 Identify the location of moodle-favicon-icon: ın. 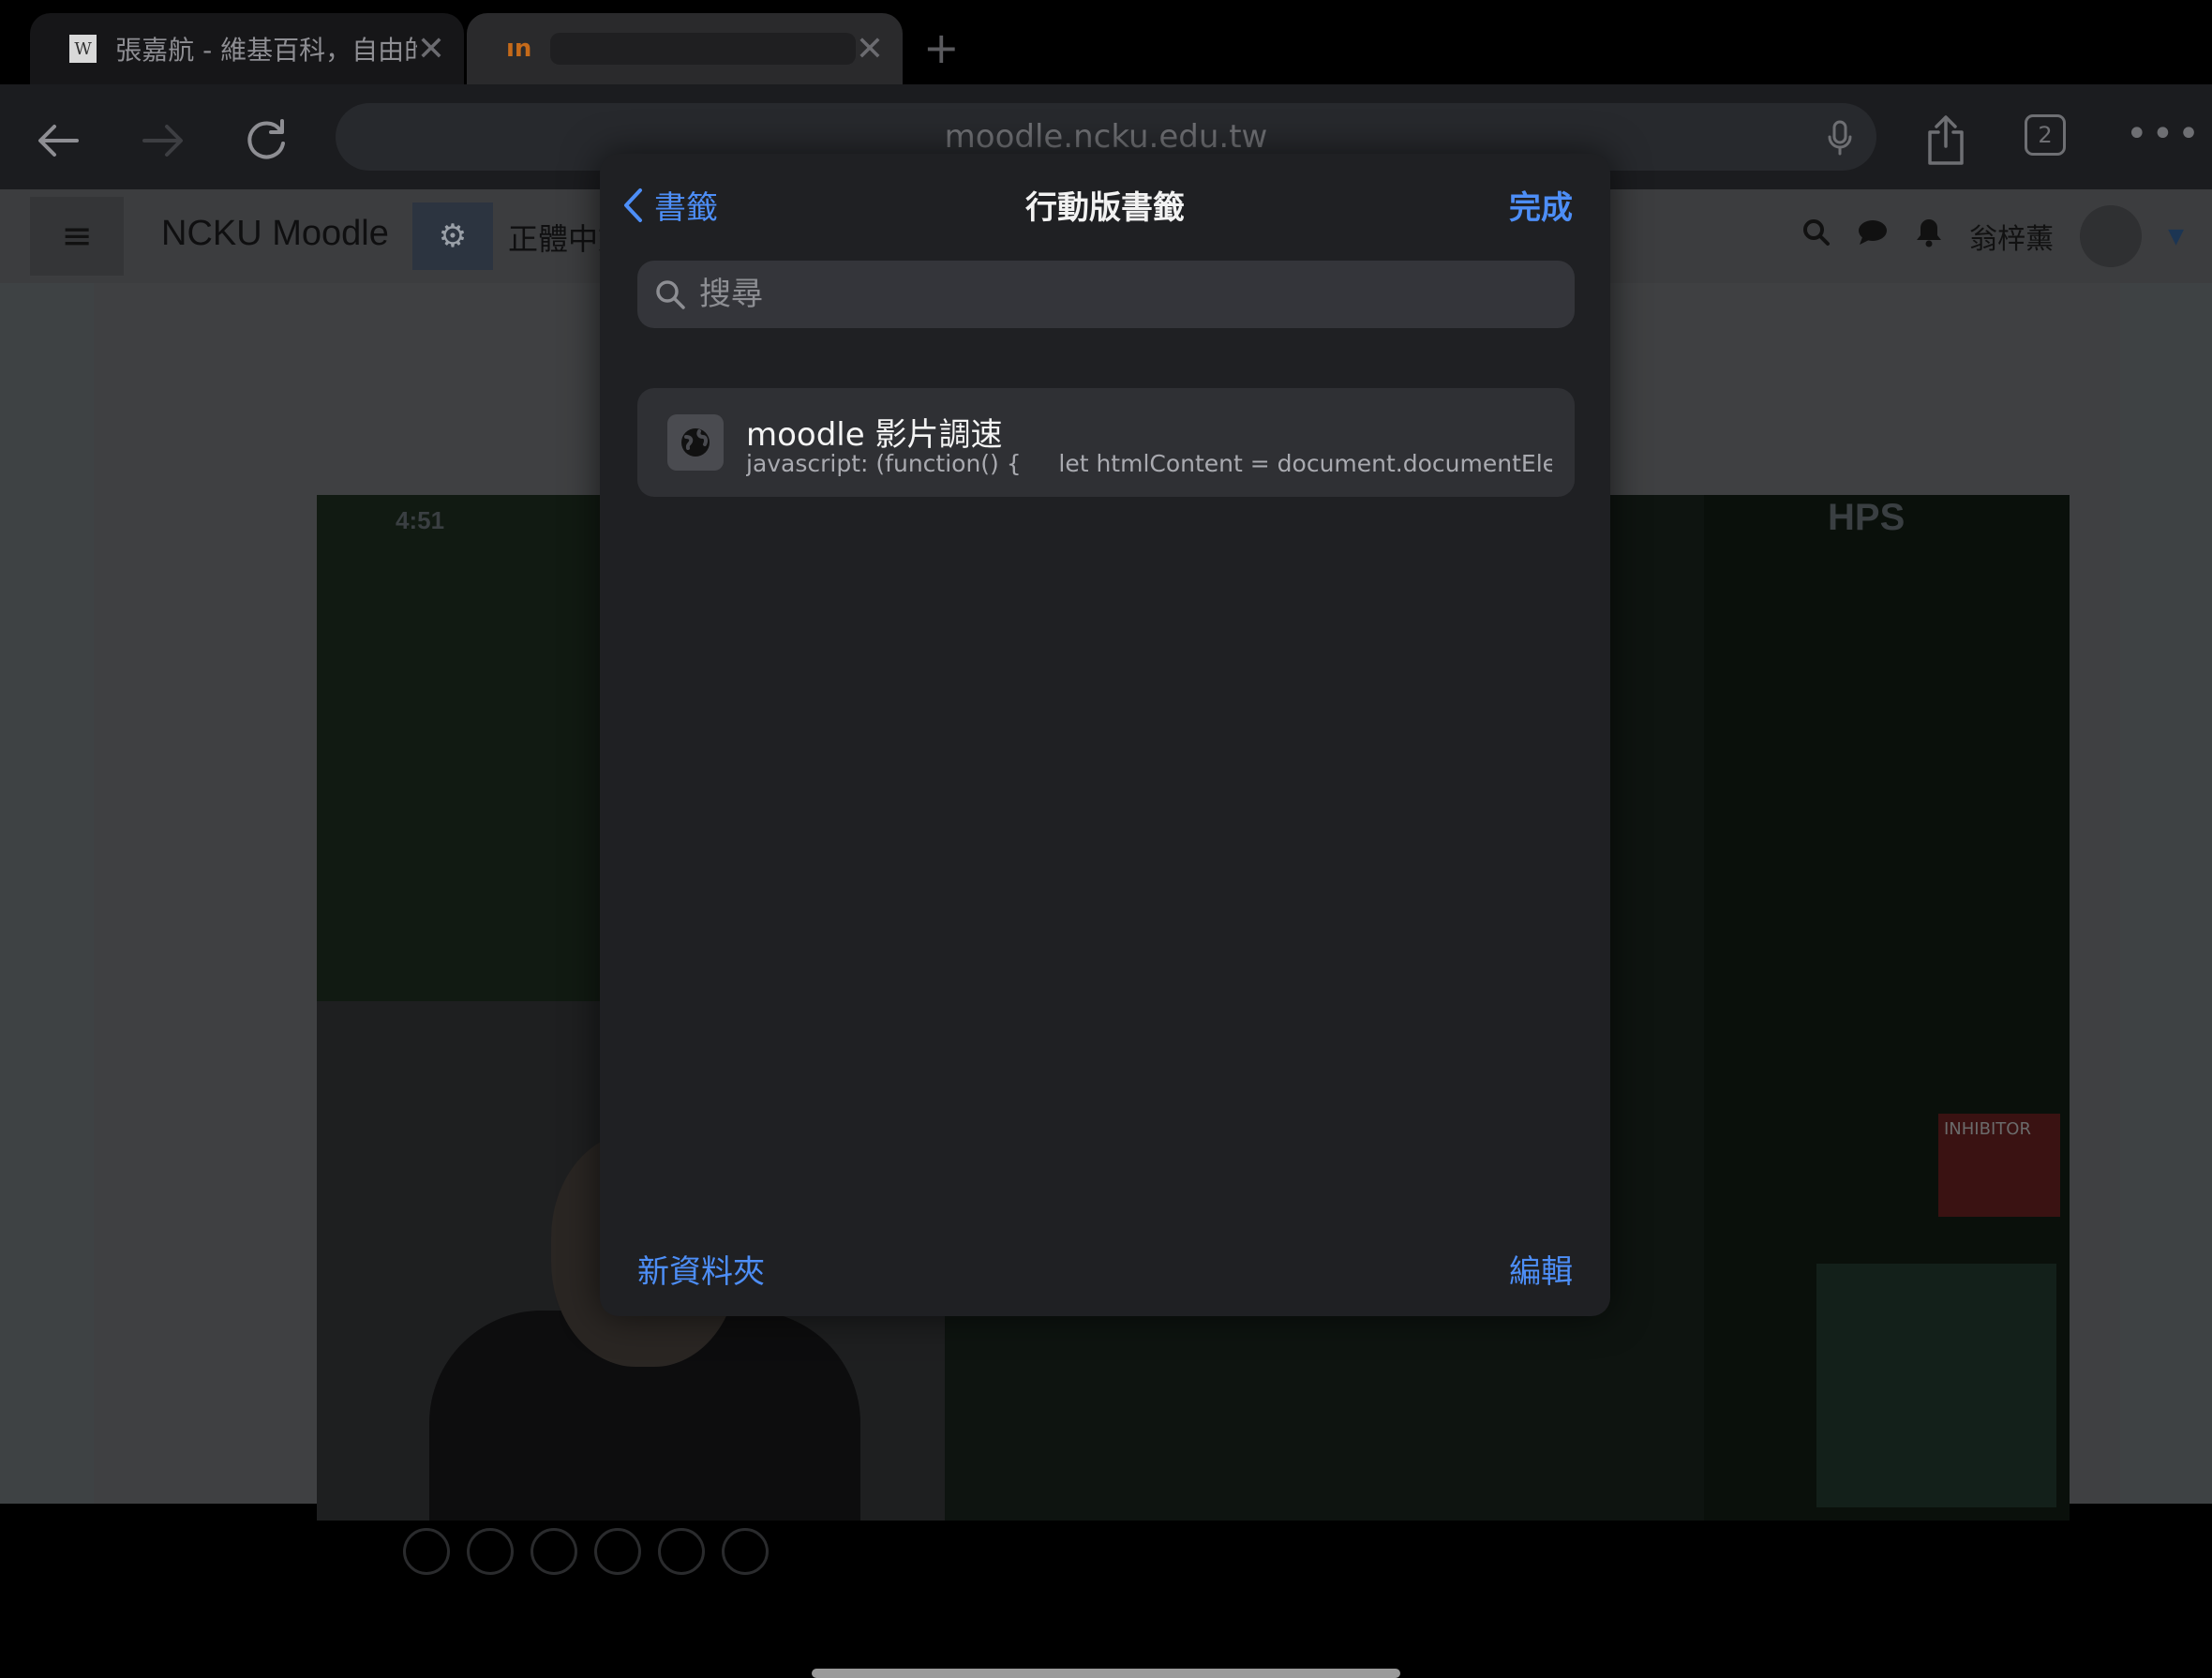
(519, 49).